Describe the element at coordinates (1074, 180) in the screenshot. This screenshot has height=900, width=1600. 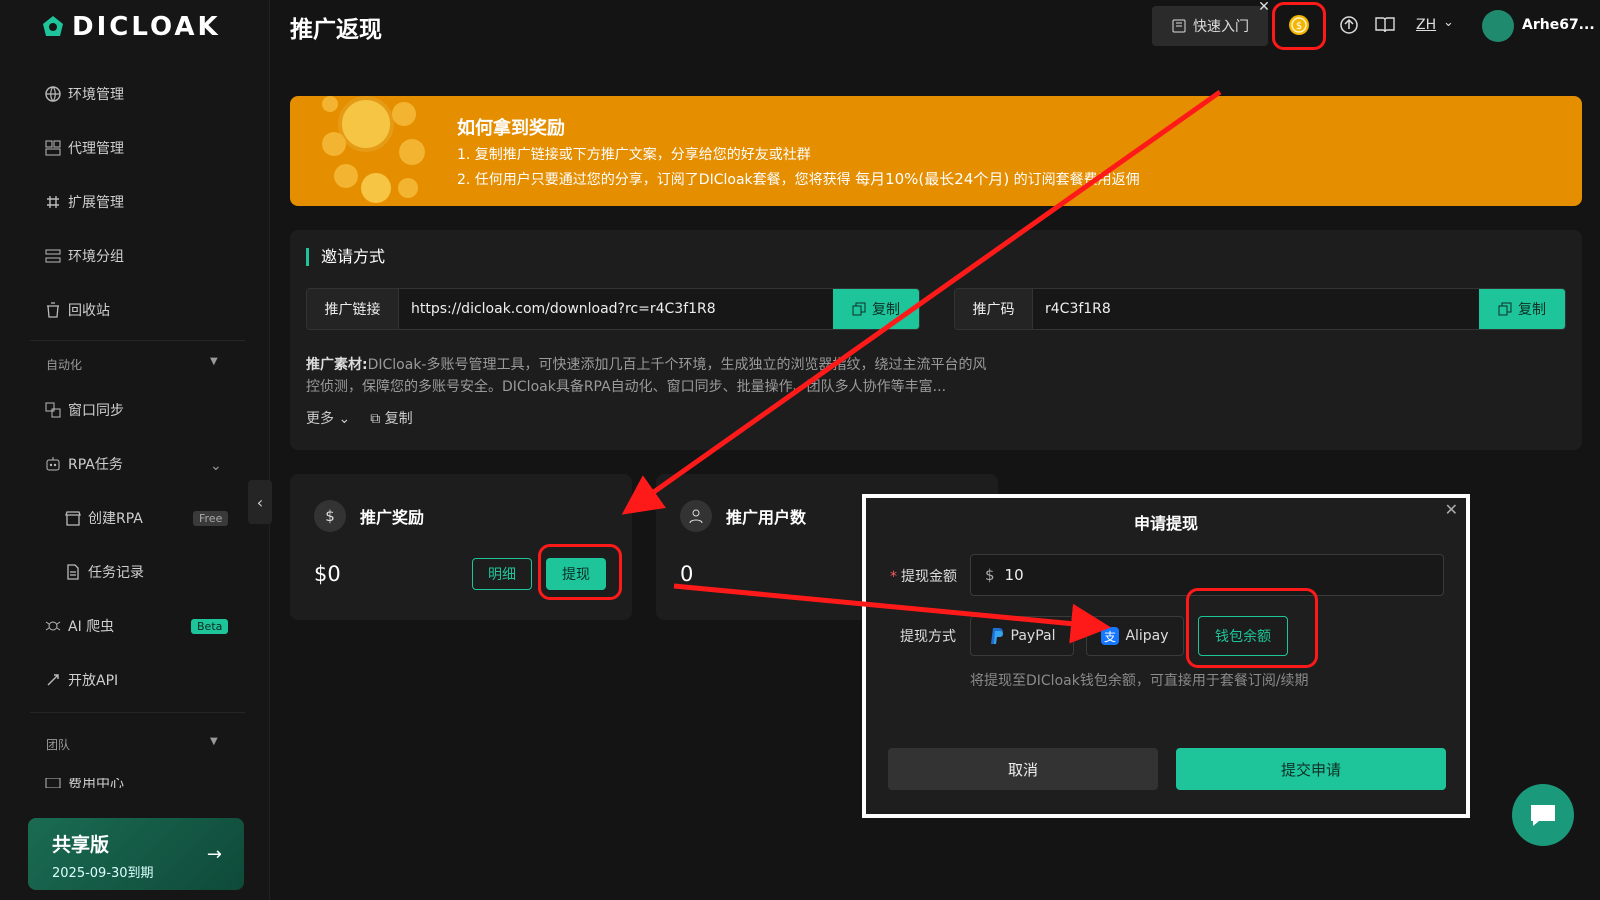
I see `banner-step-2-suffix: 的订阅套餐费用返佣` at that location.